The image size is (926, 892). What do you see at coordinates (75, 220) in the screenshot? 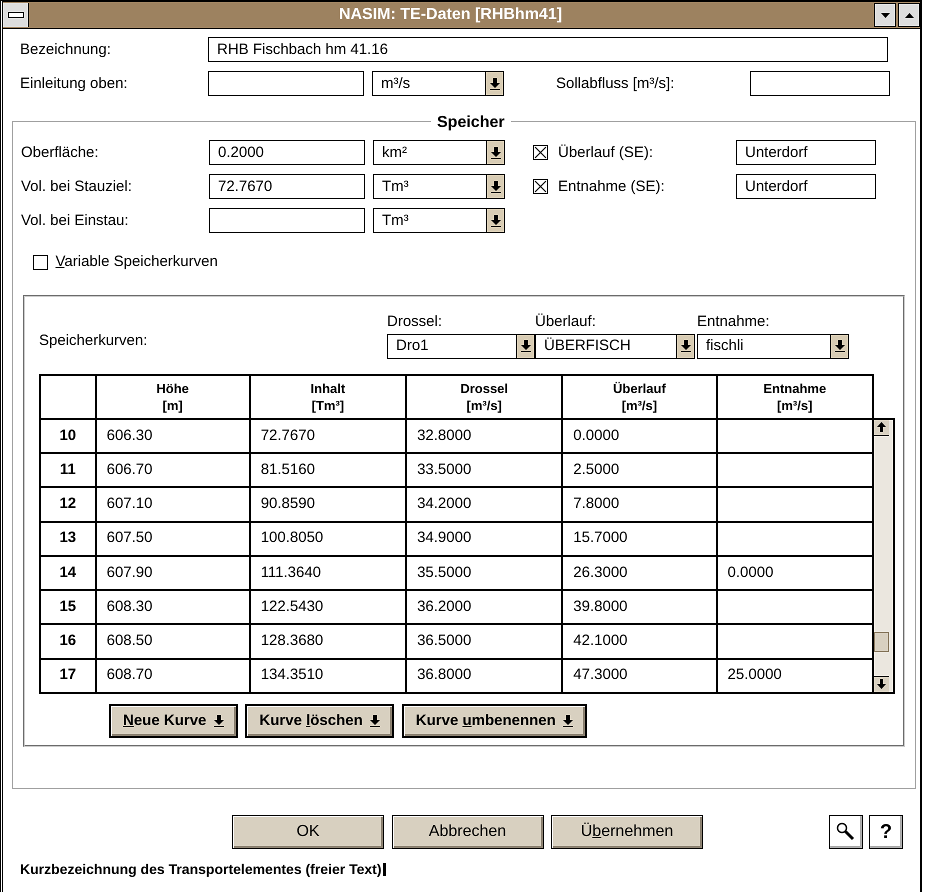
I see `field-label: Vol. bei Einstau:` at bounding box center [75, 220].